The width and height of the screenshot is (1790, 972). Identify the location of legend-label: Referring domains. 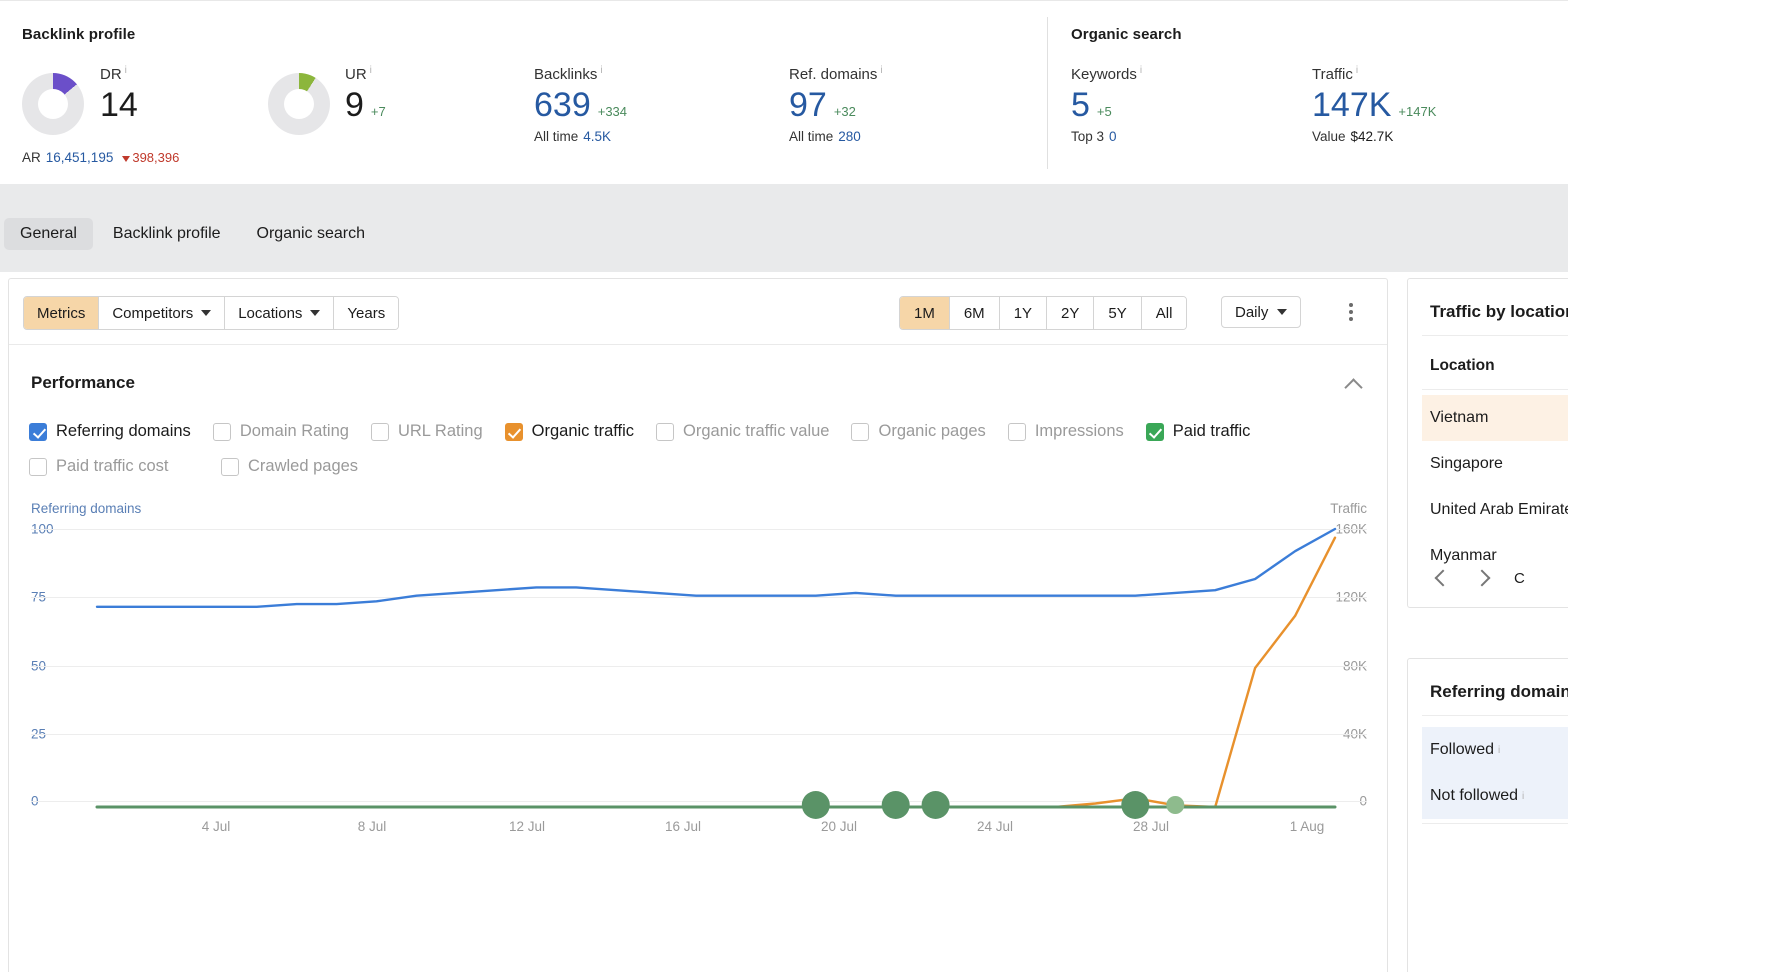
(123, 431).